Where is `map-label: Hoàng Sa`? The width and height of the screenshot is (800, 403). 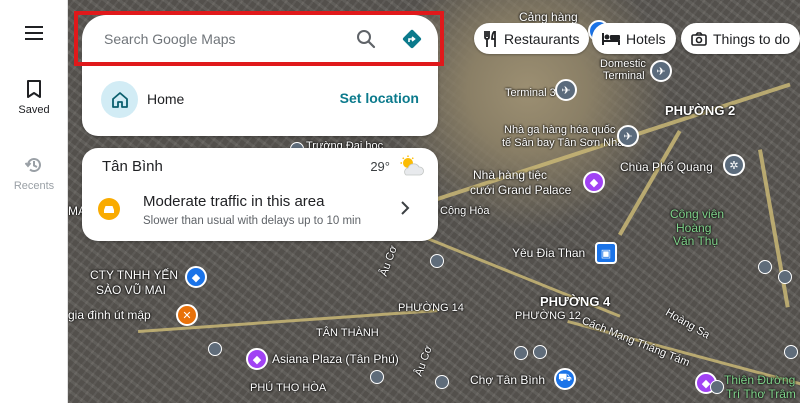
map-label: Hoàng Sa is located at coordinates (687, 324).